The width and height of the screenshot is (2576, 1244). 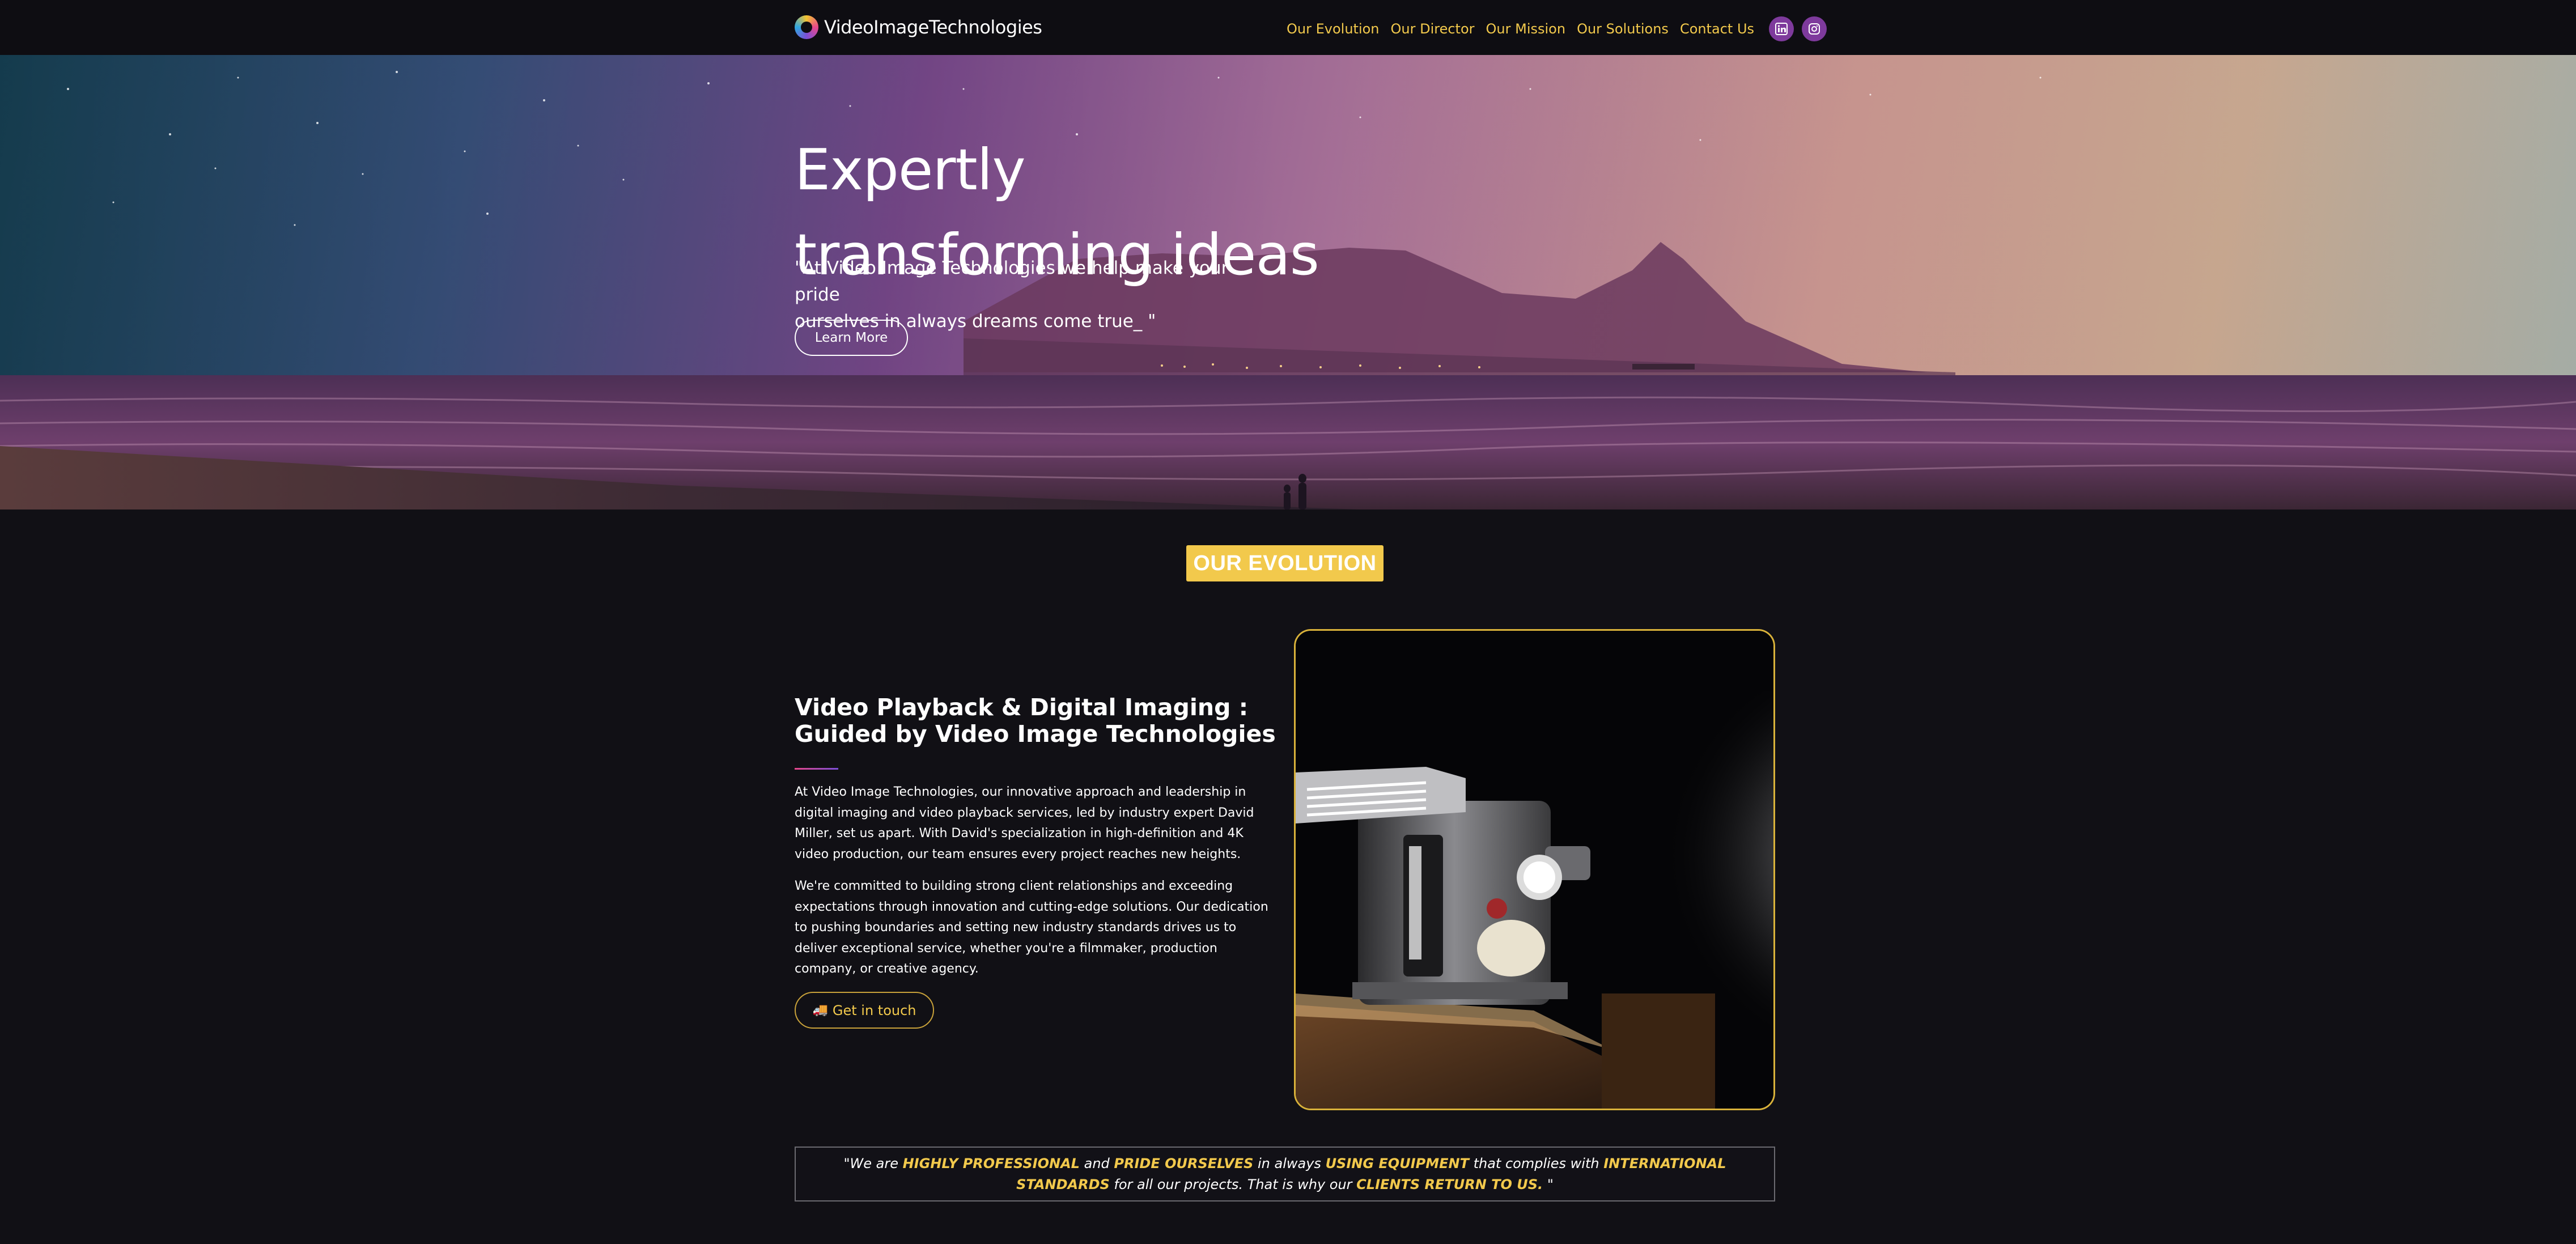 What do you see at coordinates (1548, 1184) in the screenshot?
I see `quote-text: "` at bounding box center [1548, 1184].